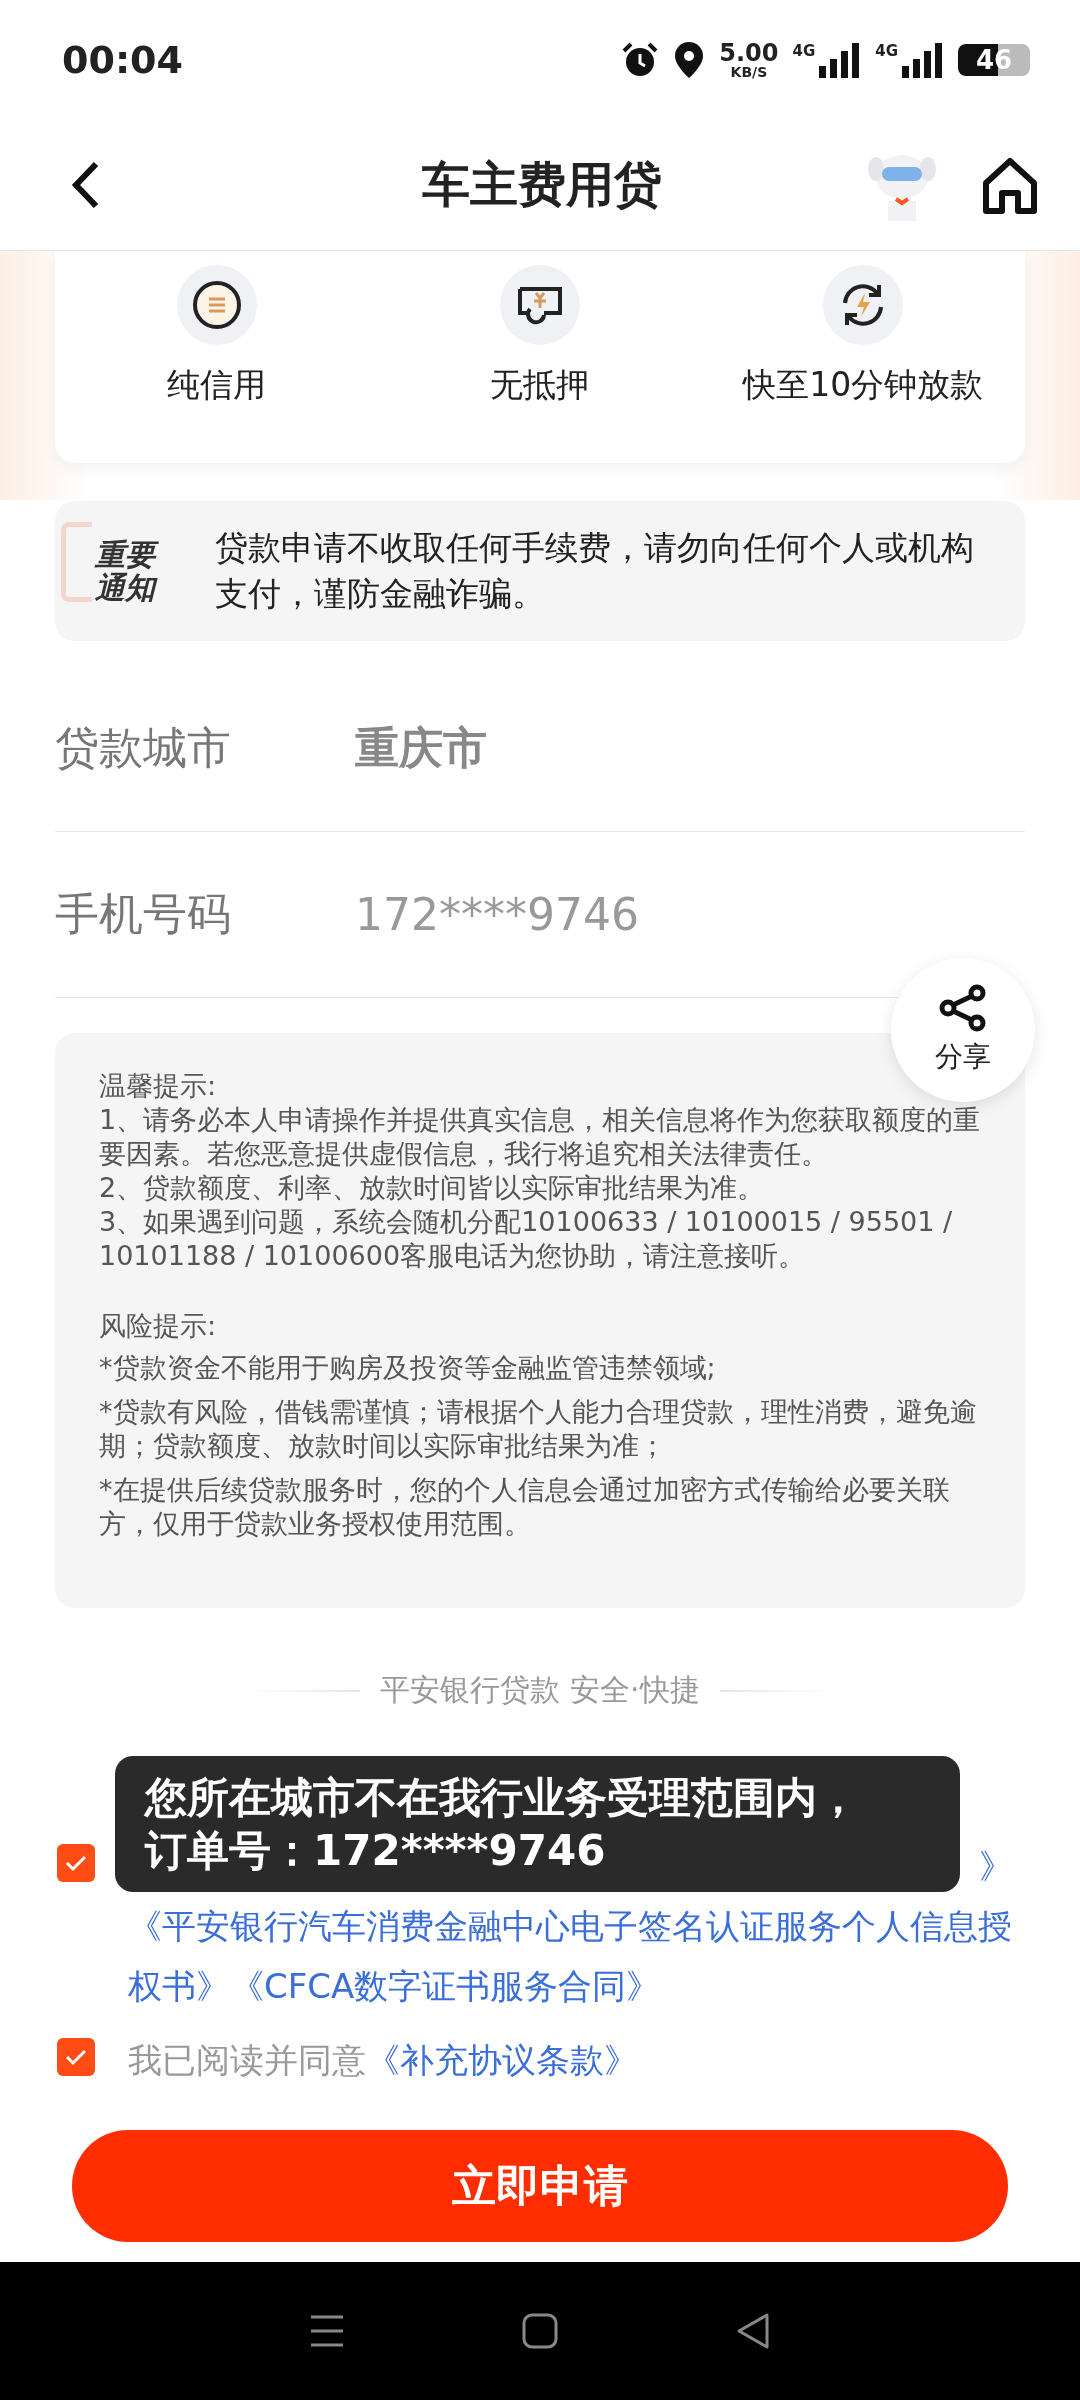 The height and width of the screenshot is (2400, 1080). I want to click on status-time: 00:04, so click(123, 60).